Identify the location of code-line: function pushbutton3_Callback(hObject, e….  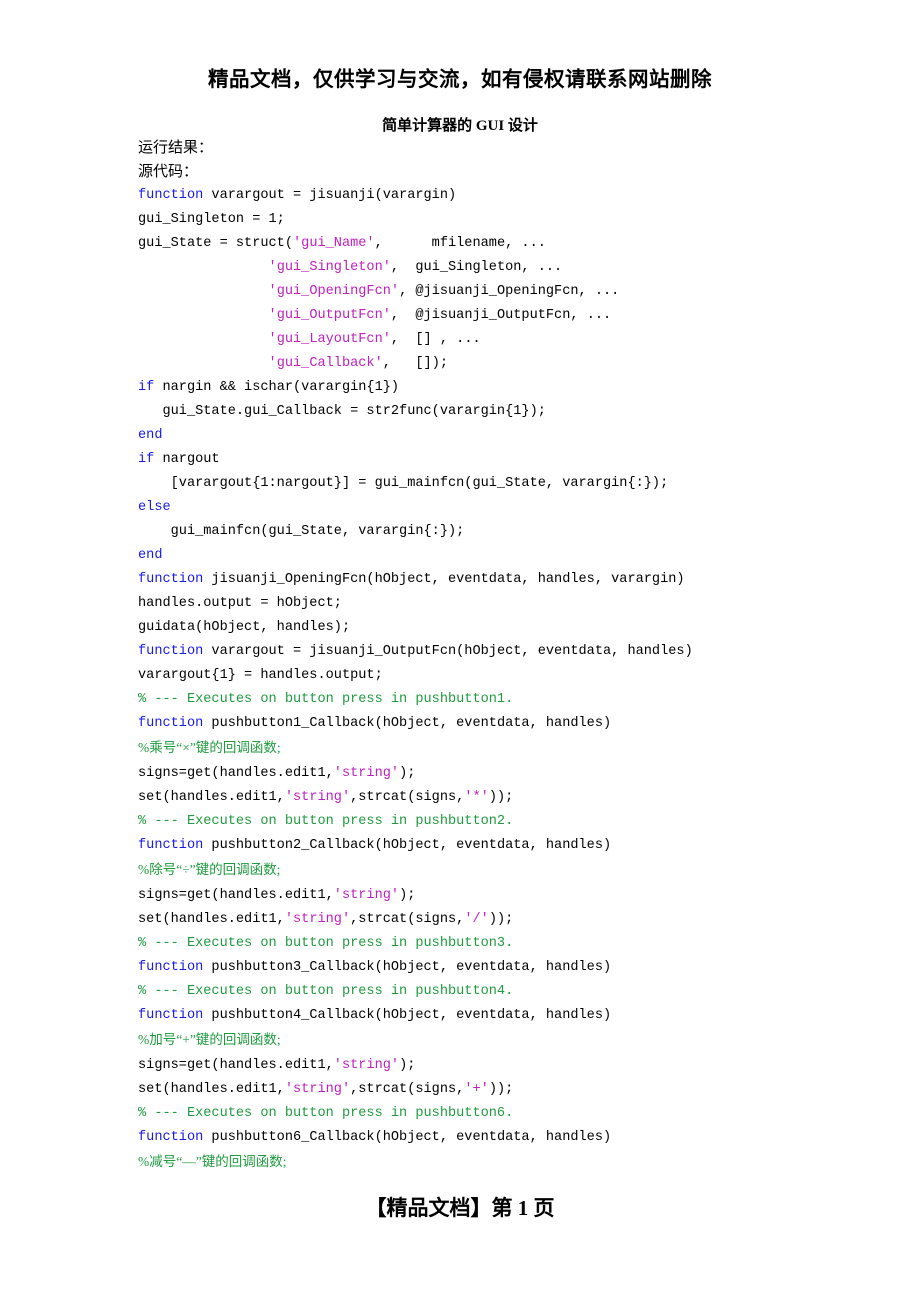
(518, 968).